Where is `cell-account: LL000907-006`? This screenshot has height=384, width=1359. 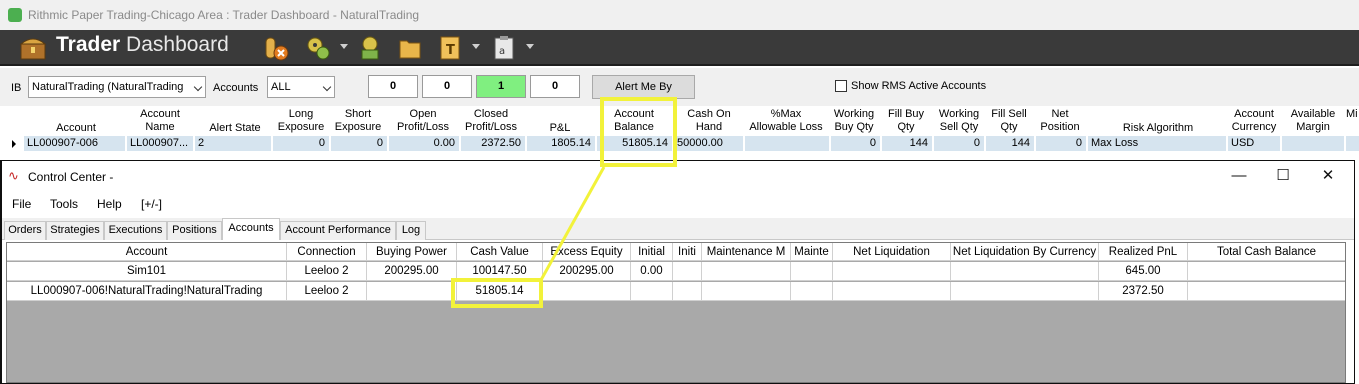 cell-account: LL000907-006 is located at coordinates (74, 143).